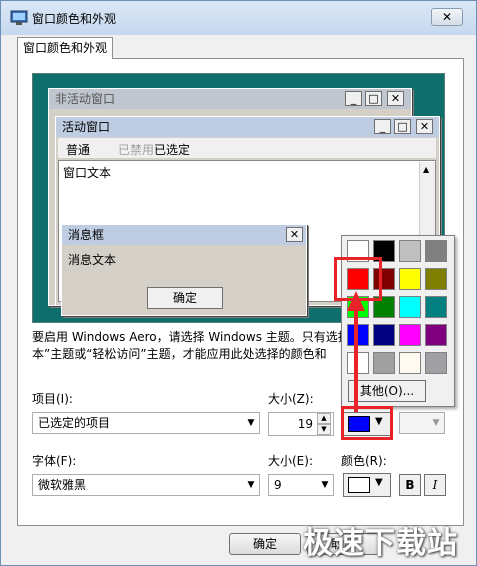 The width and height of the screenshot is (477, 566). Describe the element at coordinates (324, 429) in the screenshot. I see `spin-down-icon: ▼` at that location.